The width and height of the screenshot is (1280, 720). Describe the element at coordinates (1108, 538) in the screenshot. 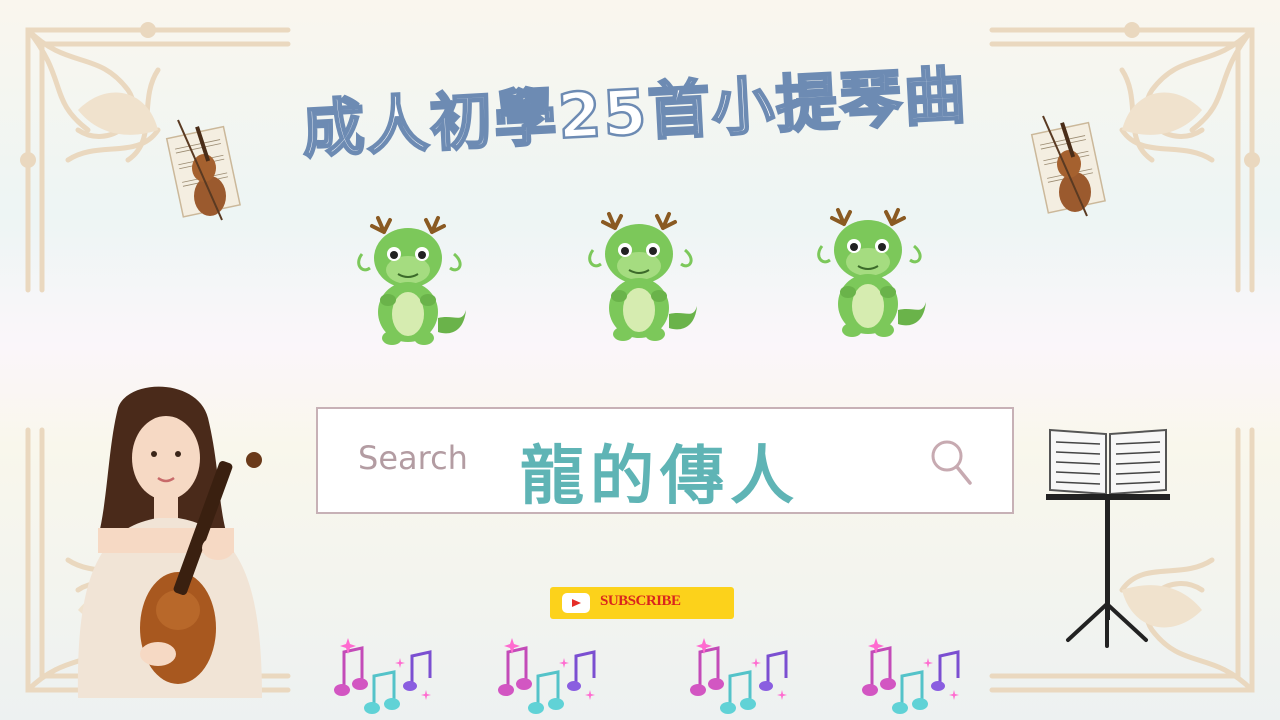

I see `music-stand-icon` at that location.